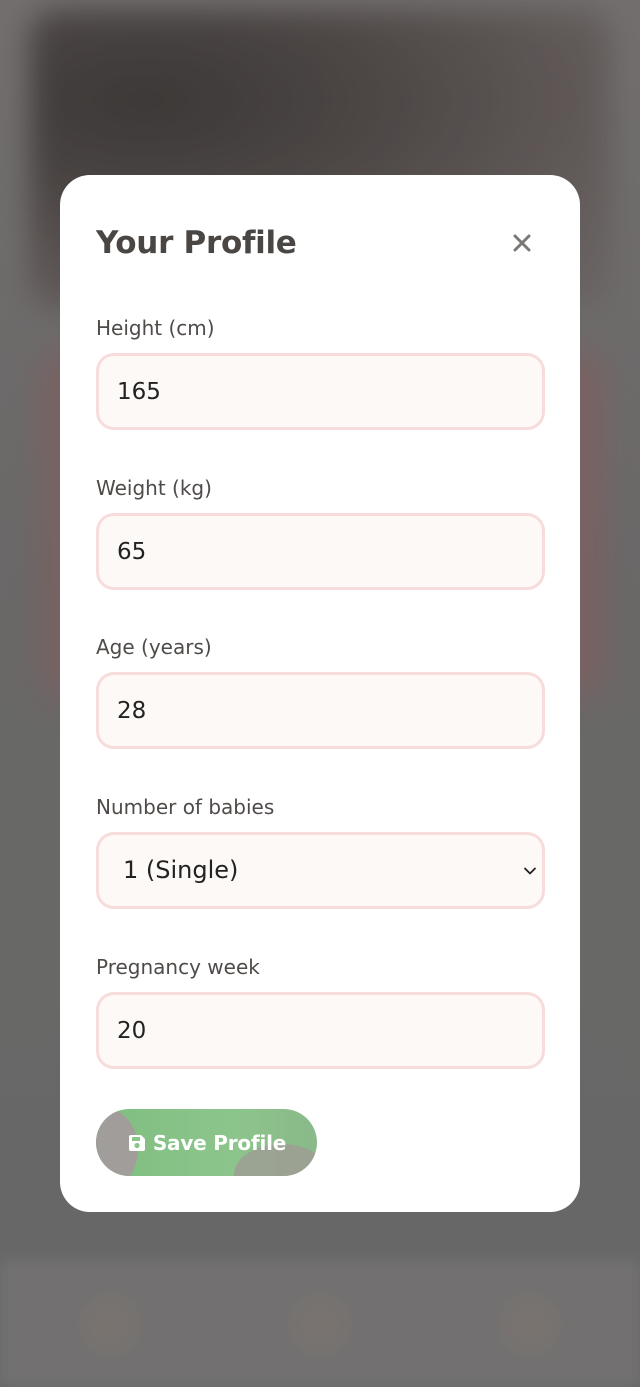  What do you see at coordinates (219, 1142) in the screenshot?
I see `save-button-label: Save Profile` at bounding box center [219, 1142].